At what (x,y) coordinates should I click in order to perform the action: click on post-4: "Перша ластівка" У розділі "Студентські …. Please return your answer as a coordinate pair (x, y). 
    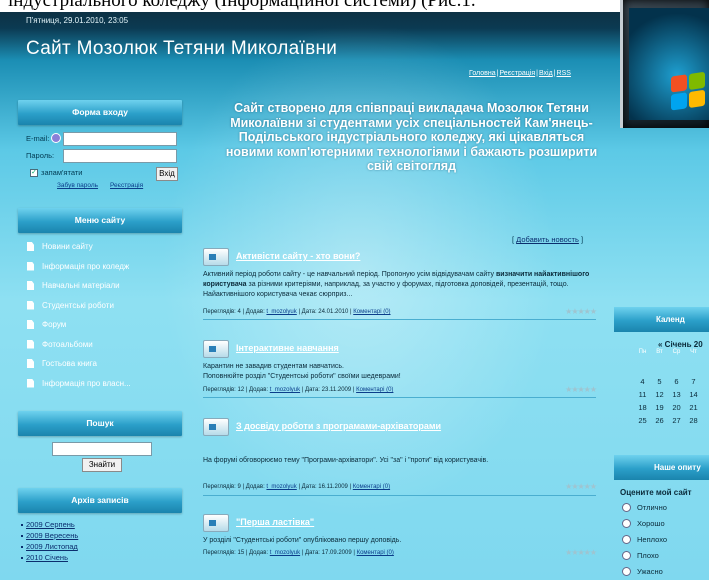
    Looking at the image, I should click on (400, 544).